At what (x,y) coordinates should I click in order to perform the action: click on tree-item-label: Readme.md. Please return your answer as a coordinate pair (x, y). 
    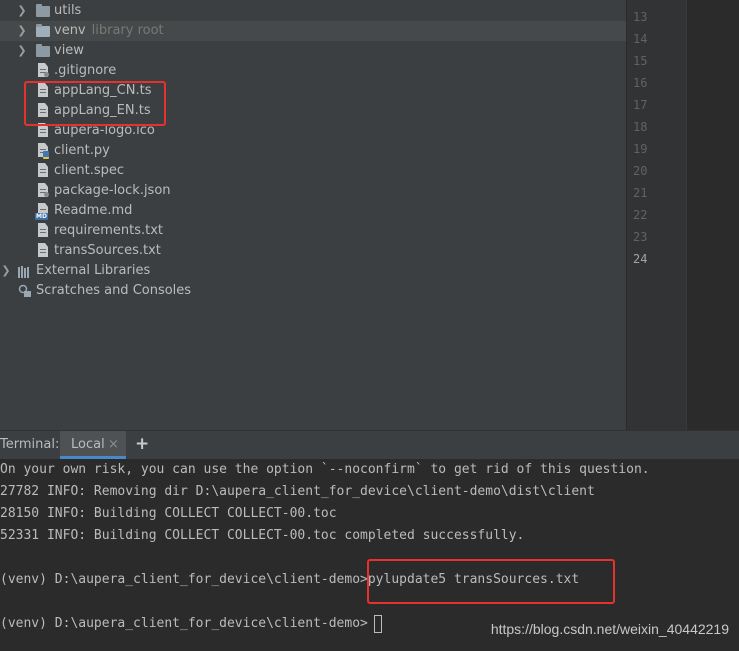
    Looking at the image, I should click on (93, 210).